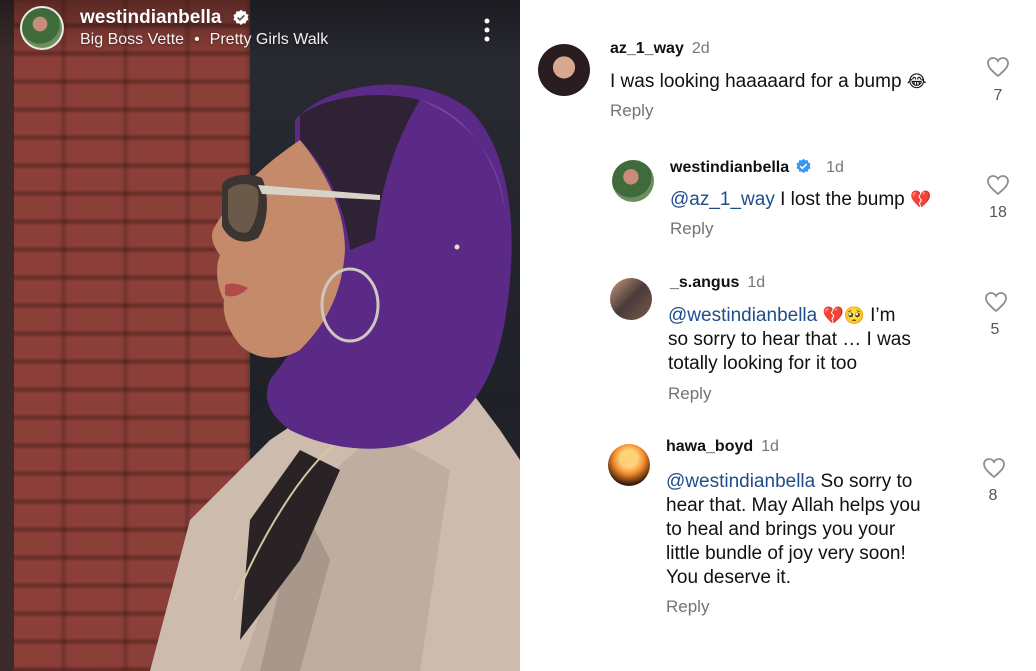  I want to click on broken-heart-emoji: 💔, so click(921, 200).